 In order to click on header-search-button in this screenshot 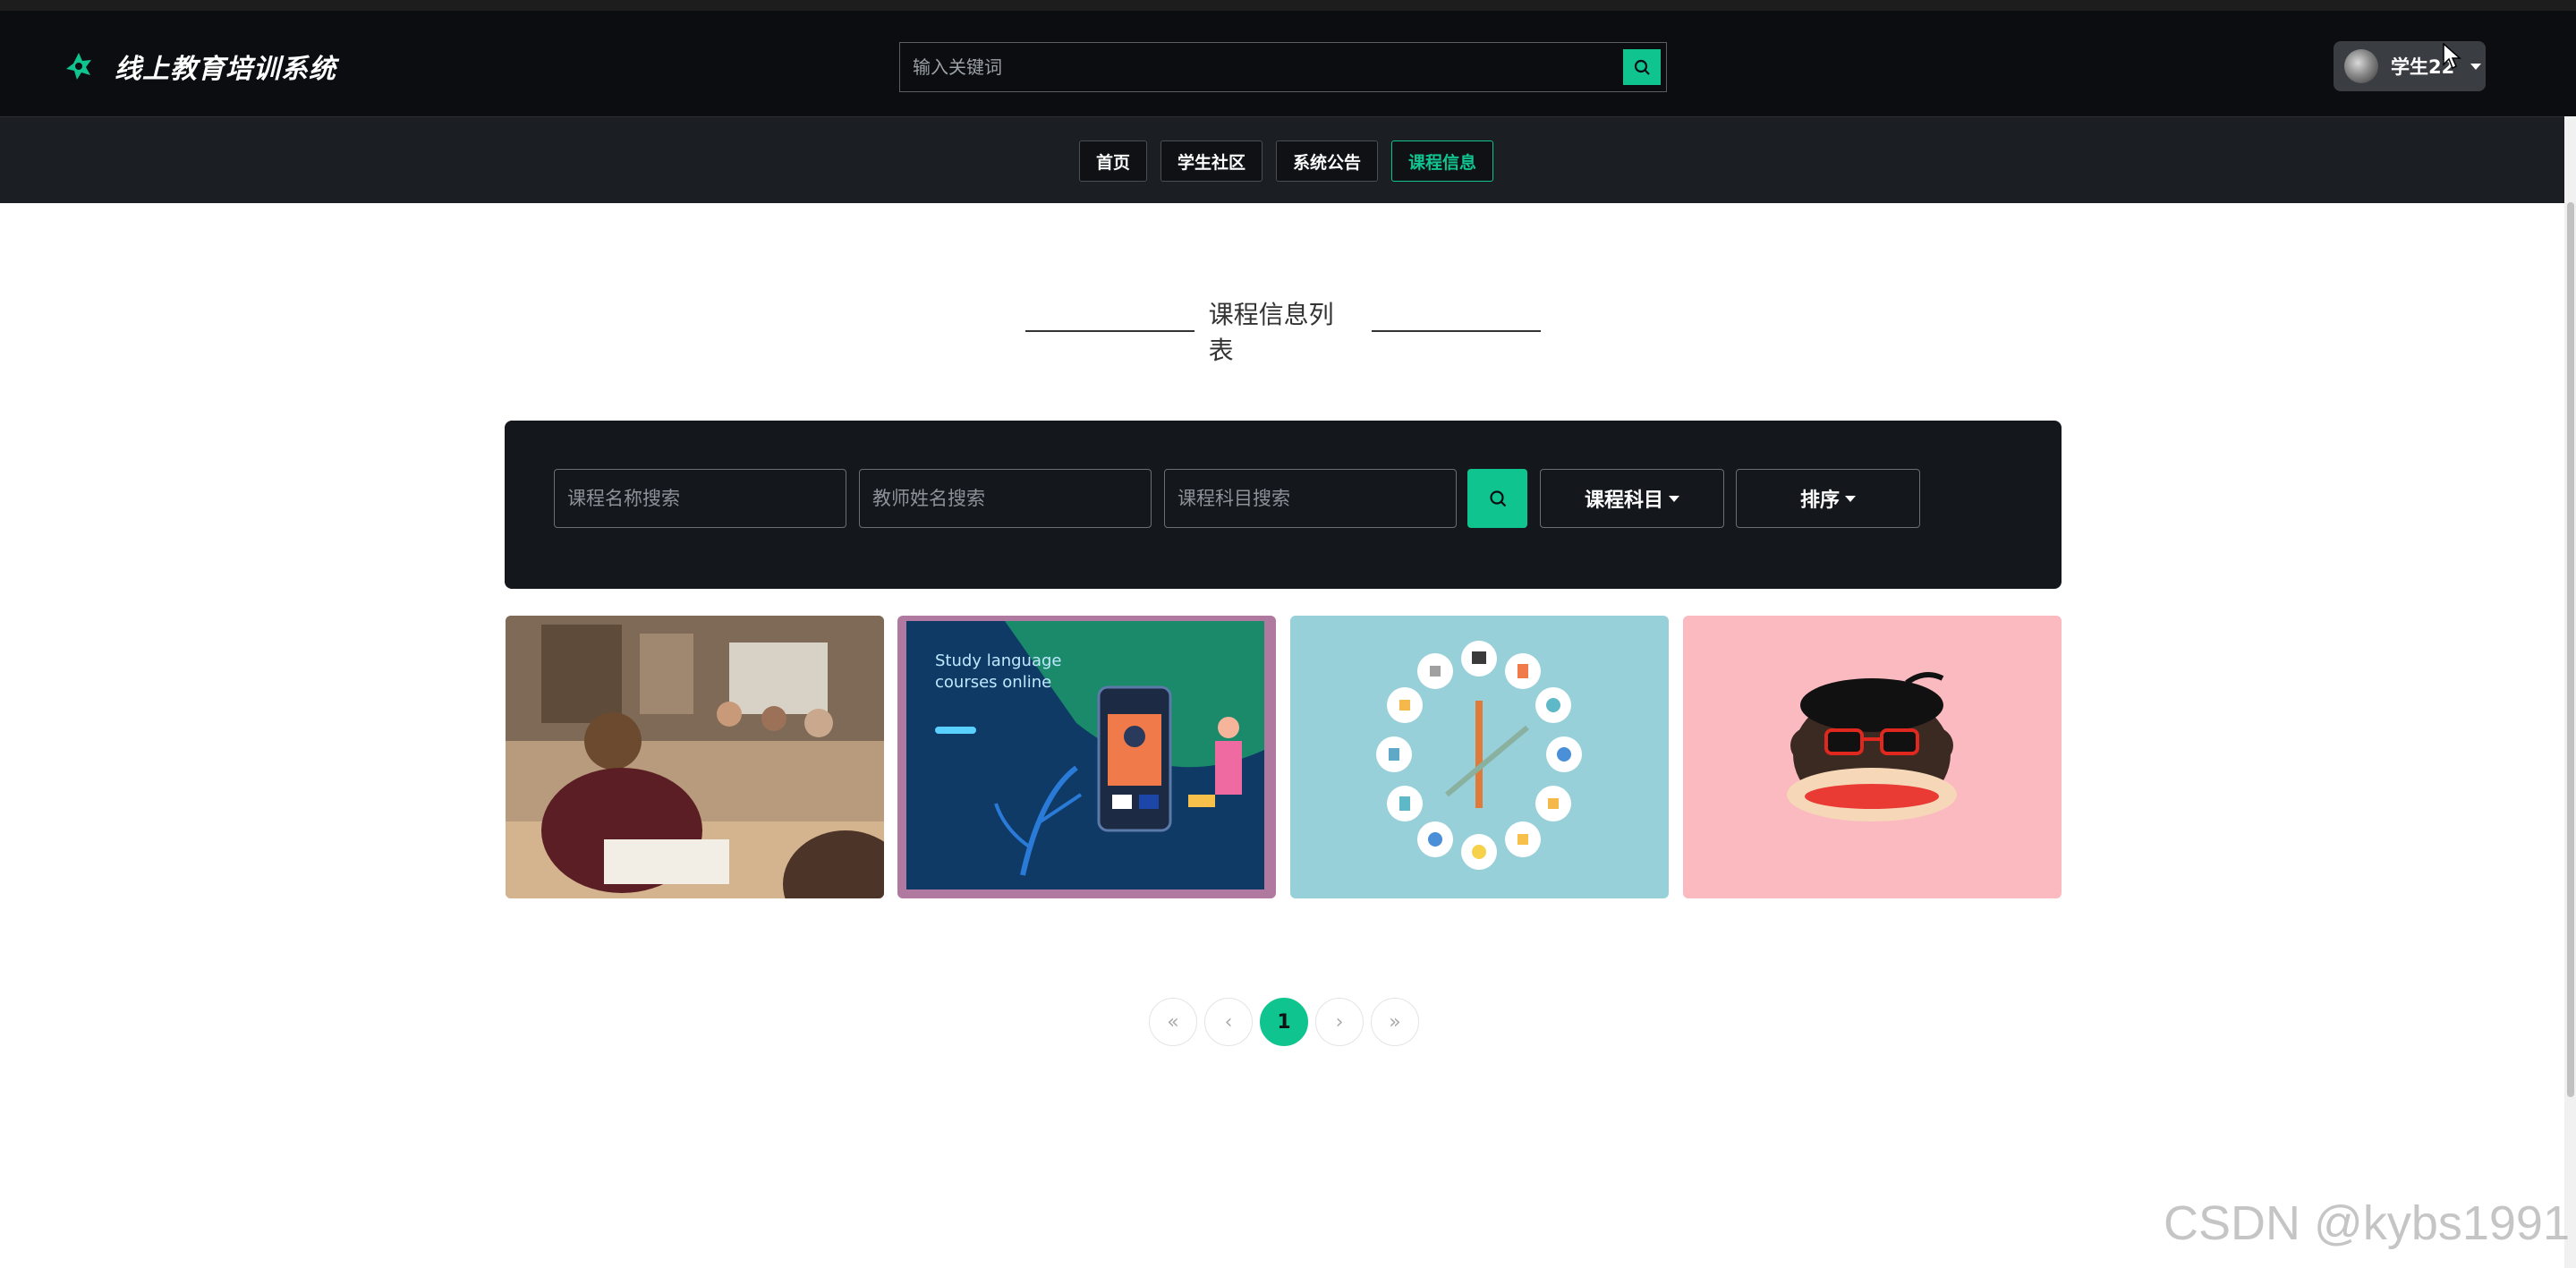, I will do `click(1642, 67)`.